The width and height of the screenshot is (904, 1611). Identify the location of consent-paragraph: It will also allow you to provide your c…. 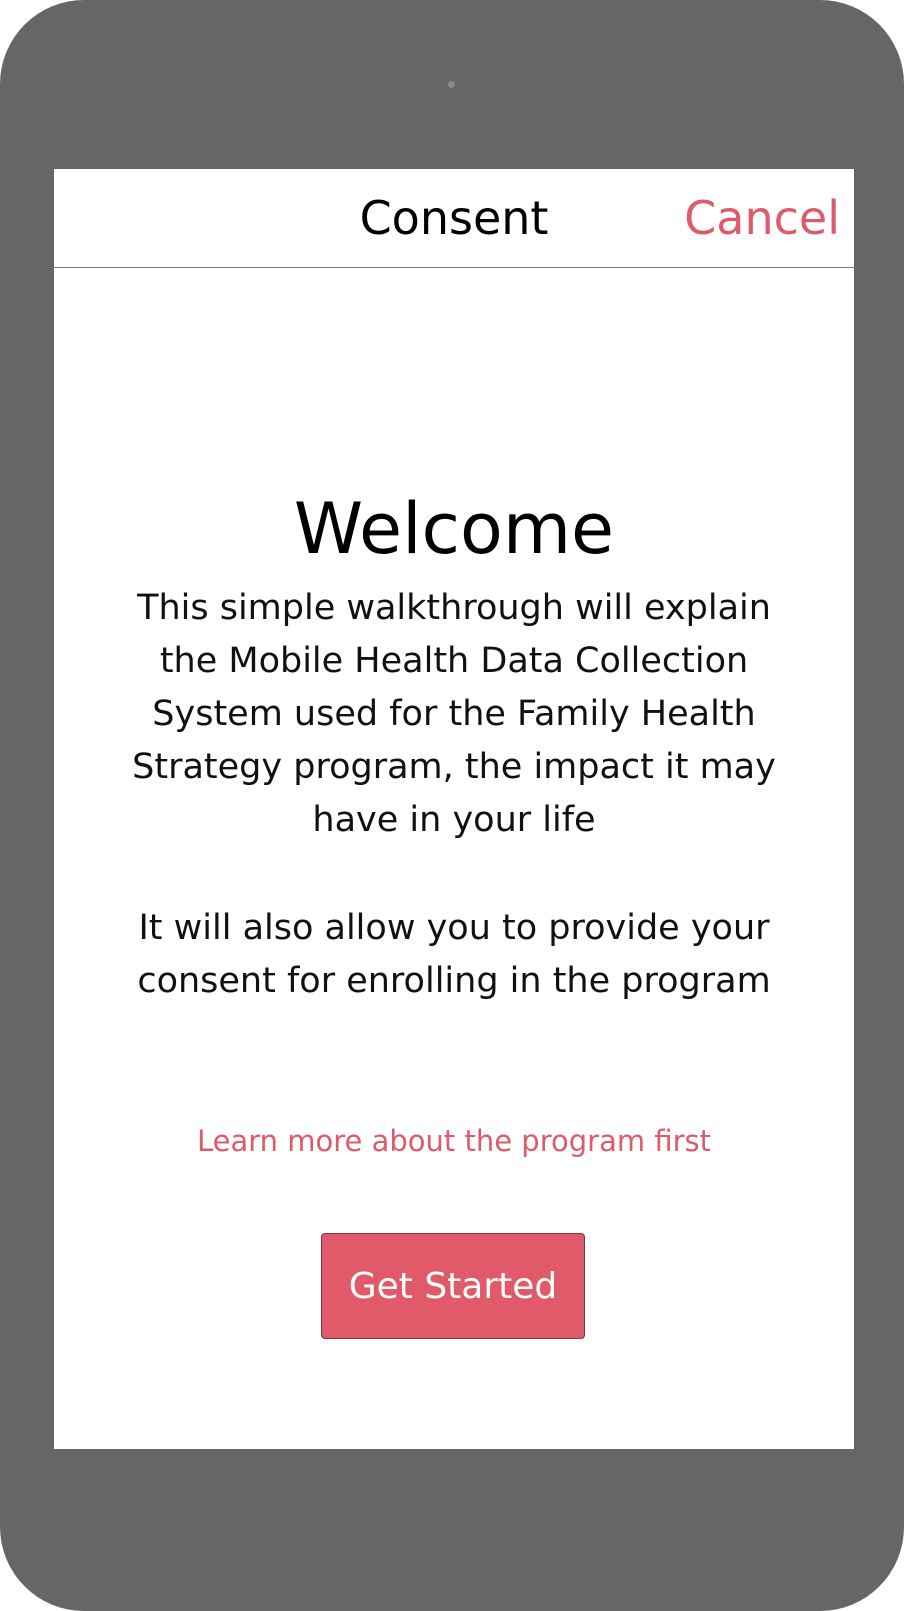
(454, 954).